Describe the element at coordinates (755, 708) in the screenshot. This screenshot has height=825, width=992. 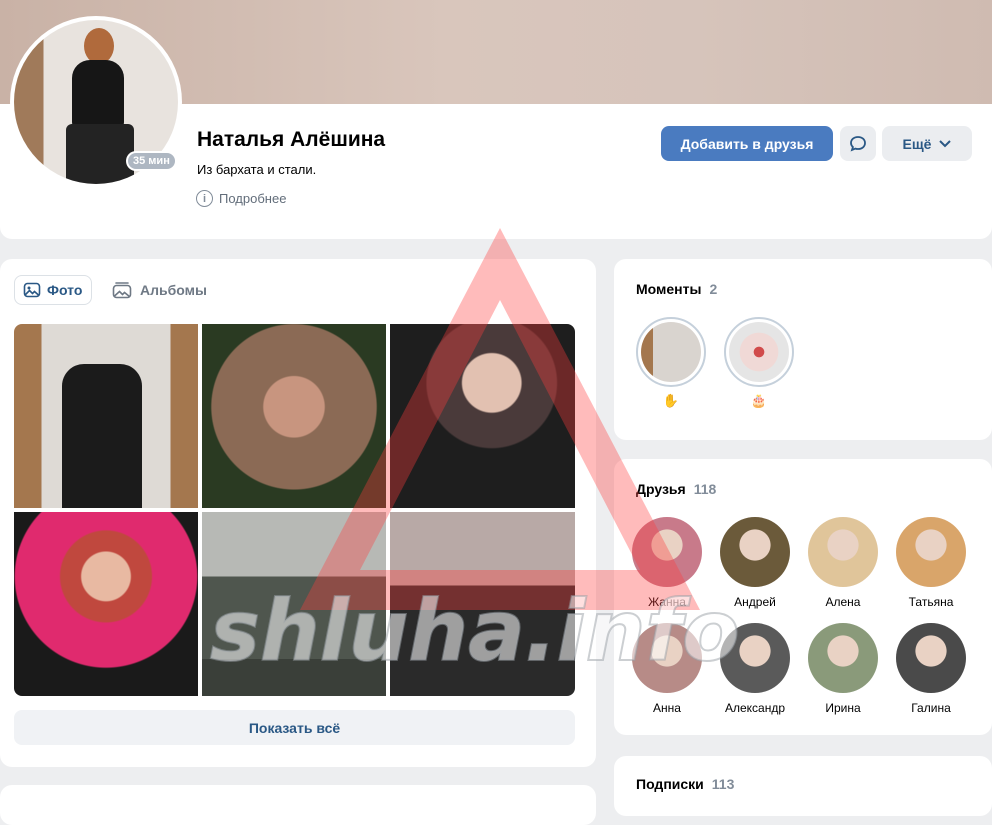
I see `friend-name: Александр` at that location.